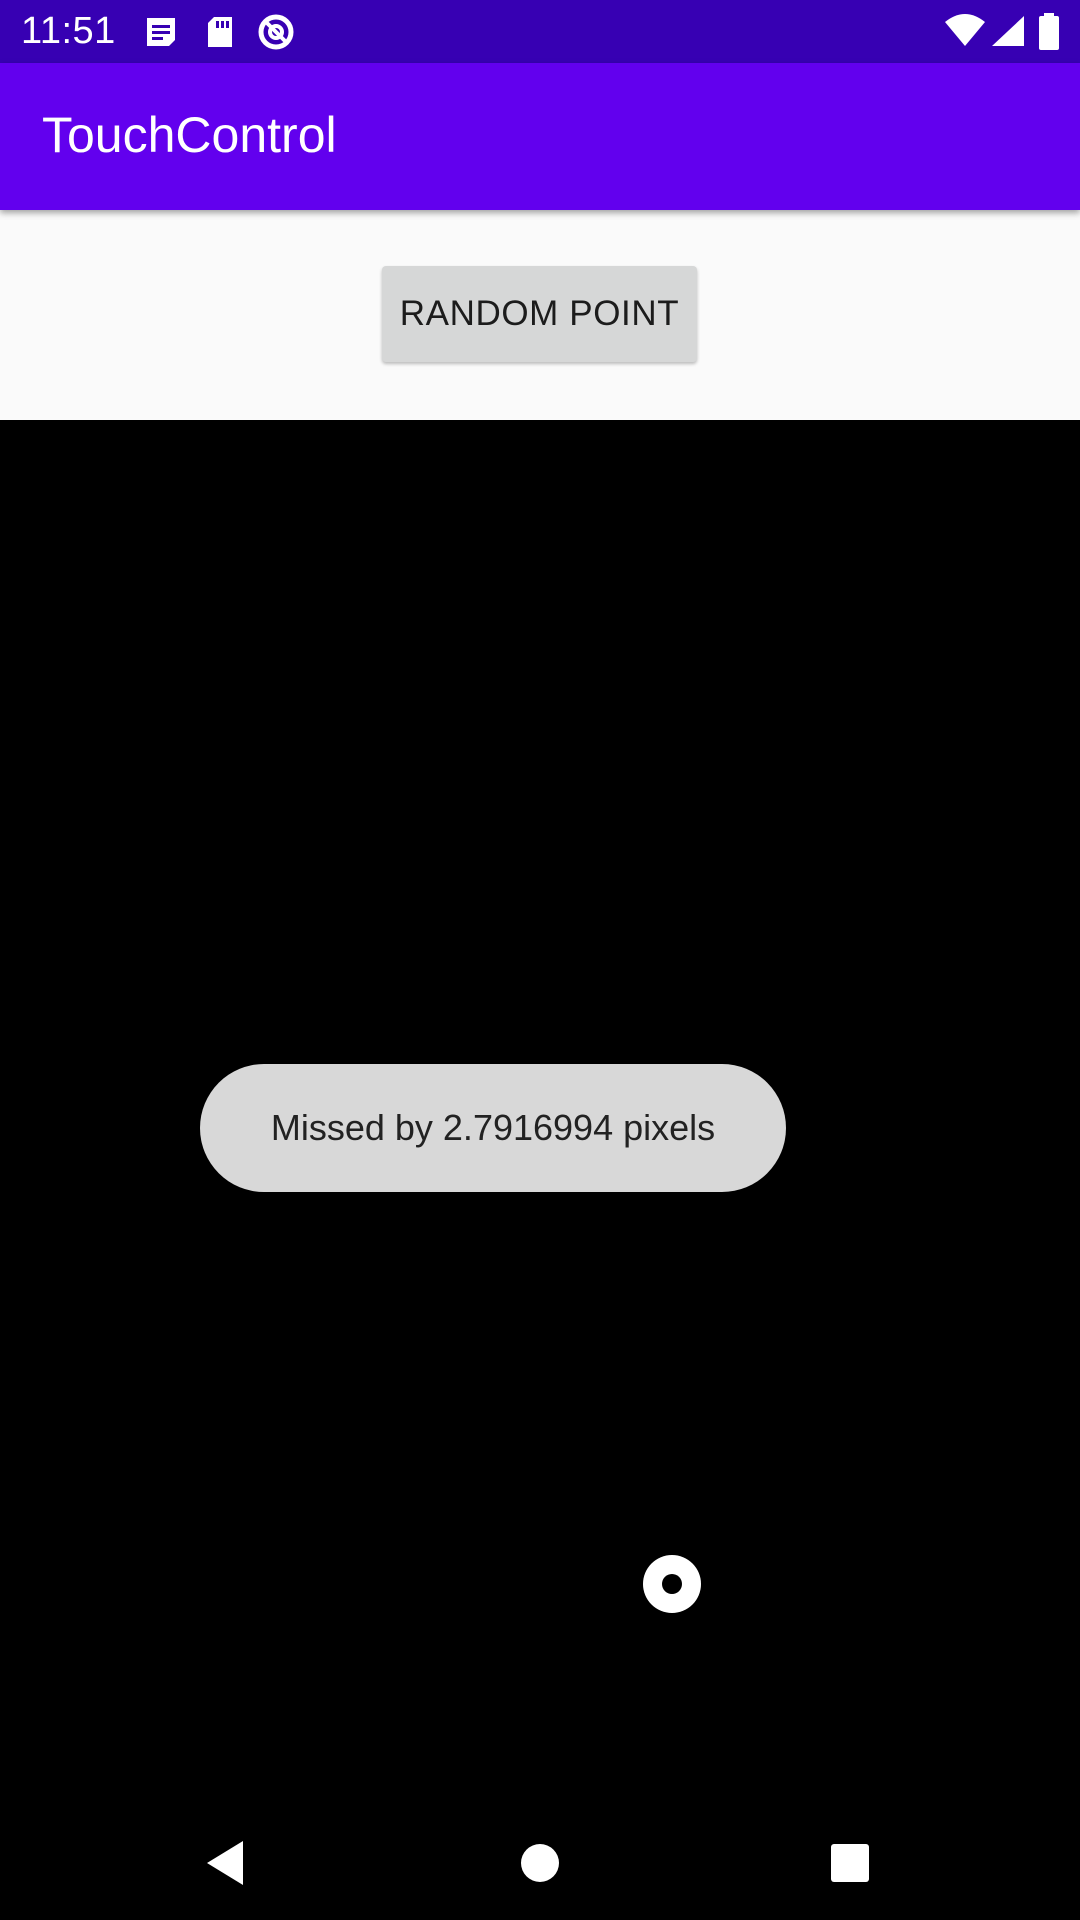 Image resolution: width=1080 pixels, height=1920 pixels. What do you see at coordinates (1008, 32) in the screenshot?
I see `cellular-signal-icon` at bounding box center [1008, 32].